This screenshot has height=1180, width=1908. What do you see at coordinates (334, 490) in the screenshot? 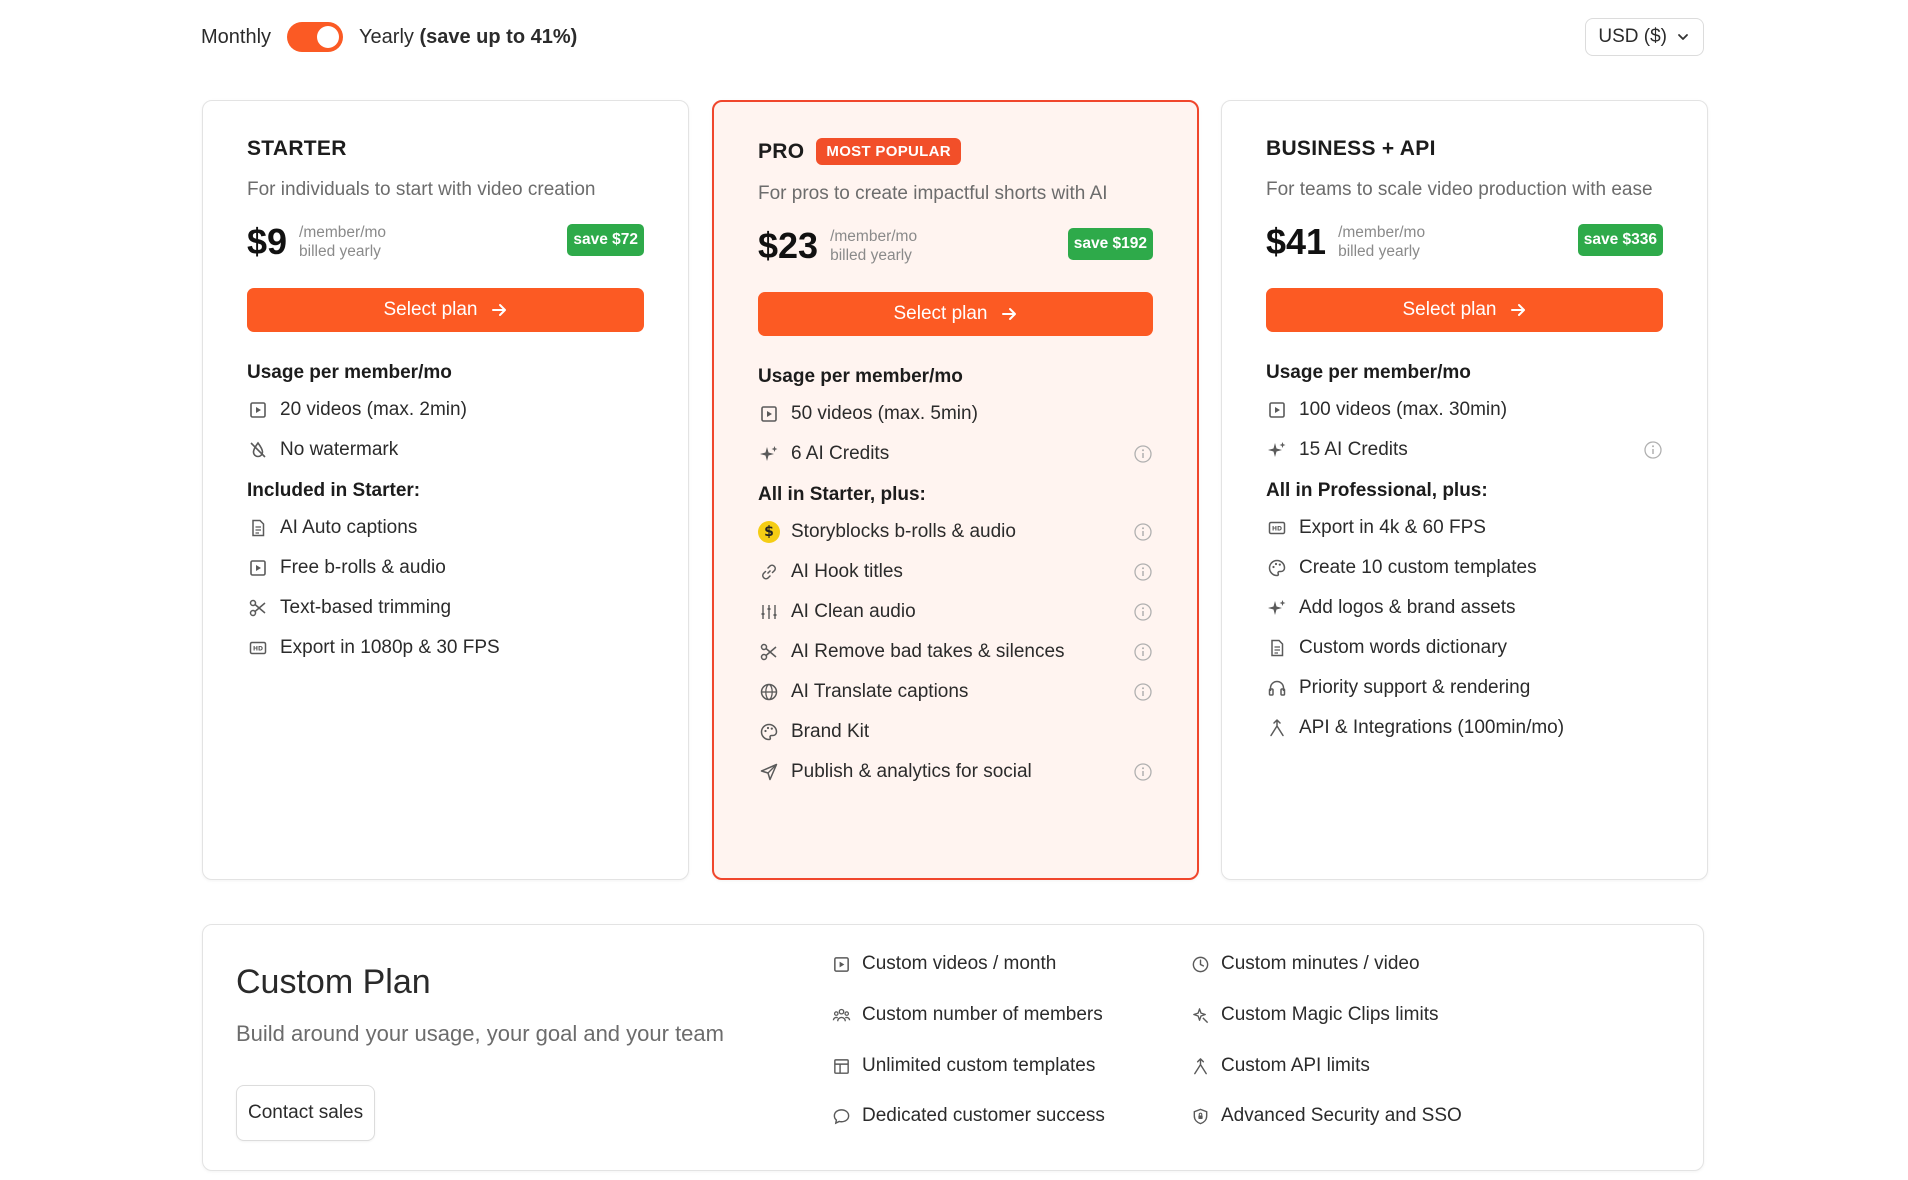
I see `included-title: Included in Starter:` at bounding box center [334, 490].